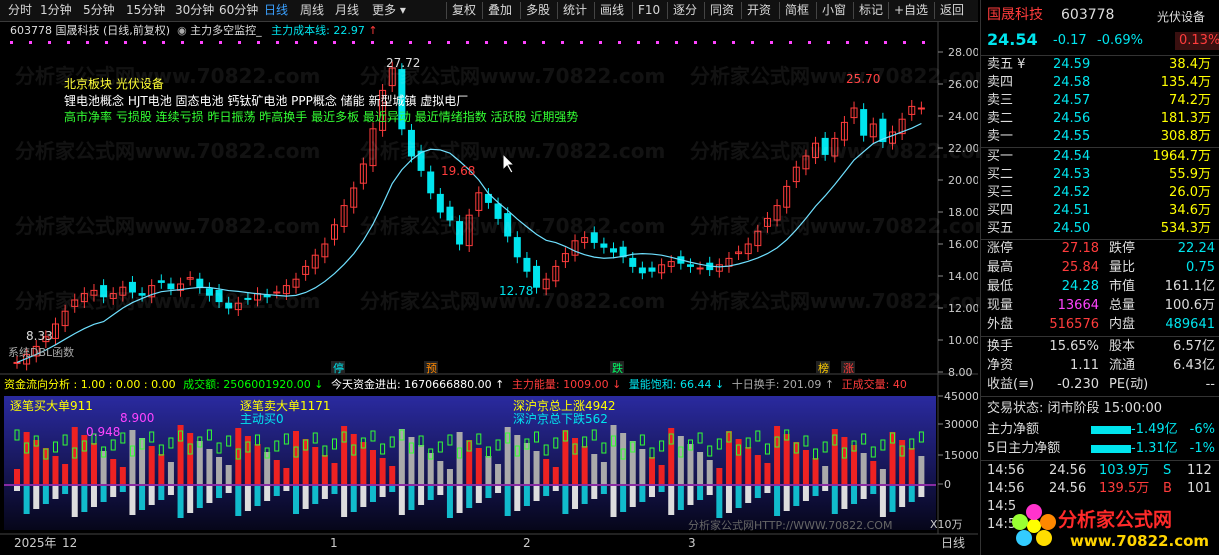 Image resolution: width=1219 pixels, height=555 pixels. I want to click on sector-pct: 0.13%, so click(1197, 41).